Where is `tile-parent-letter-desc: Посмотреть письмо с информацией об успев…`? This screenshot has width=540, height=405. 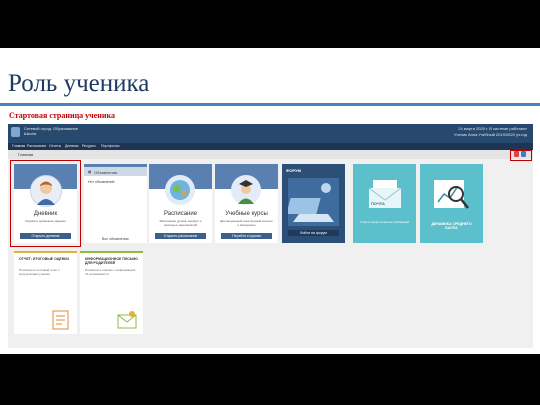
tile-parent-letter-desc: Посмотреть письмо с информацией об успев… is located at coordinates (110, 272).